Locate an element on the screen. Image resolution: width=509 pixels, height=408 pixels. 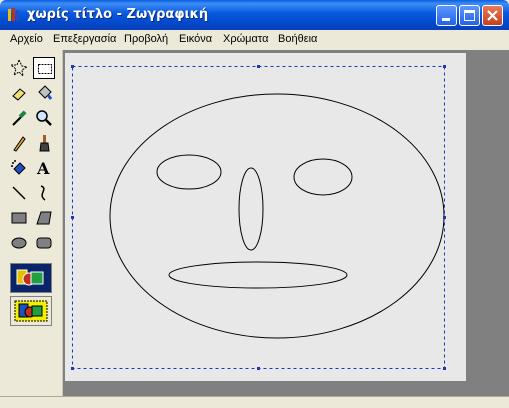
svg-text: A is located at coordinates (43, 168).